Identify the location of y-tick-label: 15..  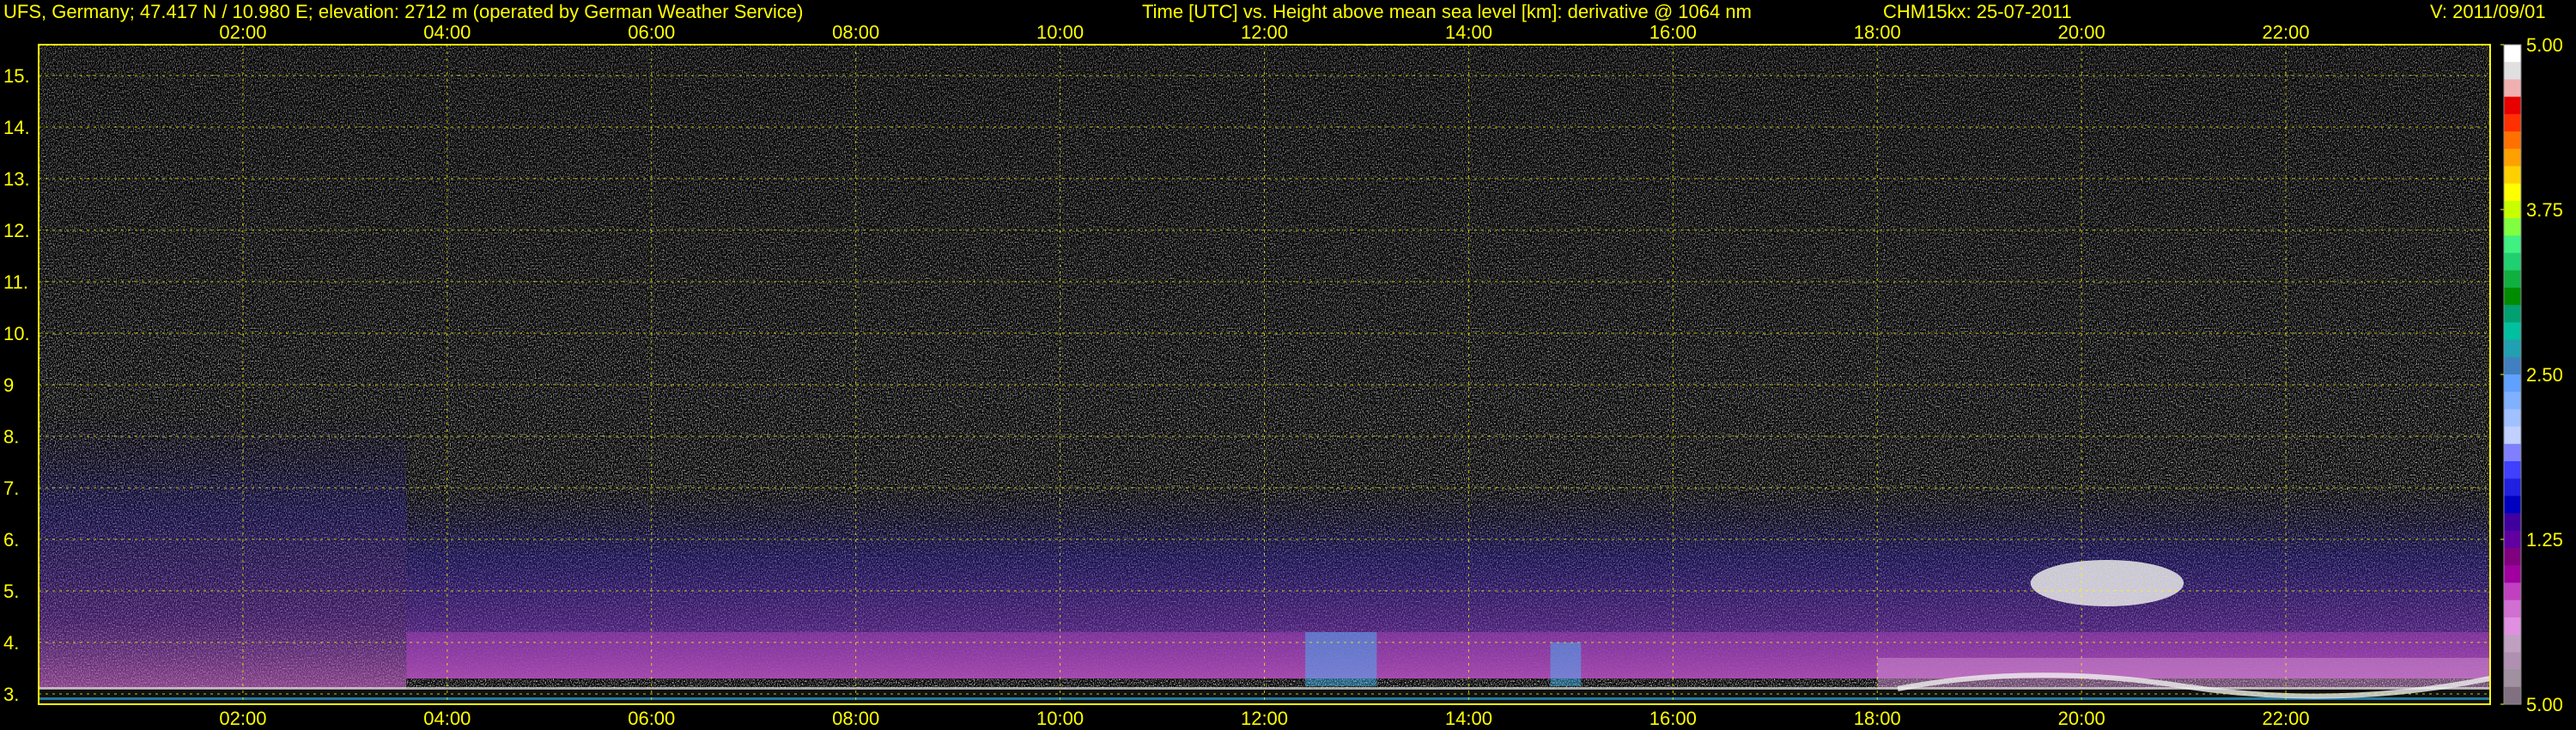
(16, 76).